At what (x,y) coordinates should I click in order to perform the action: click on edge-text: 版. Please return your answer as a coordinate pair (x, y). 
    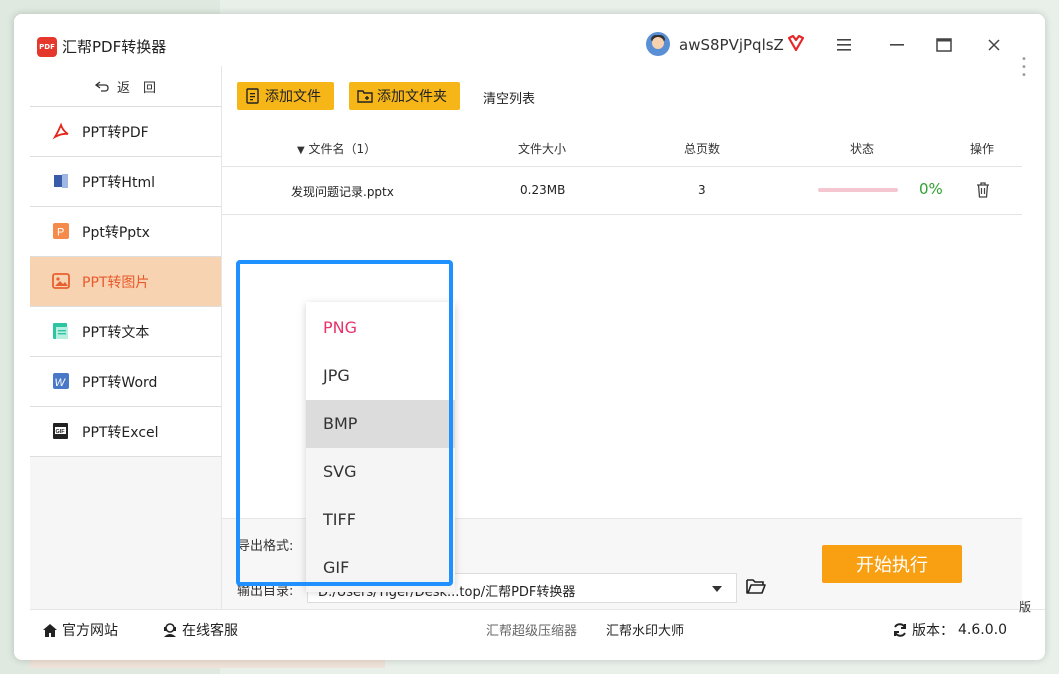
    Looking at the image, I should click on (1025, 607).